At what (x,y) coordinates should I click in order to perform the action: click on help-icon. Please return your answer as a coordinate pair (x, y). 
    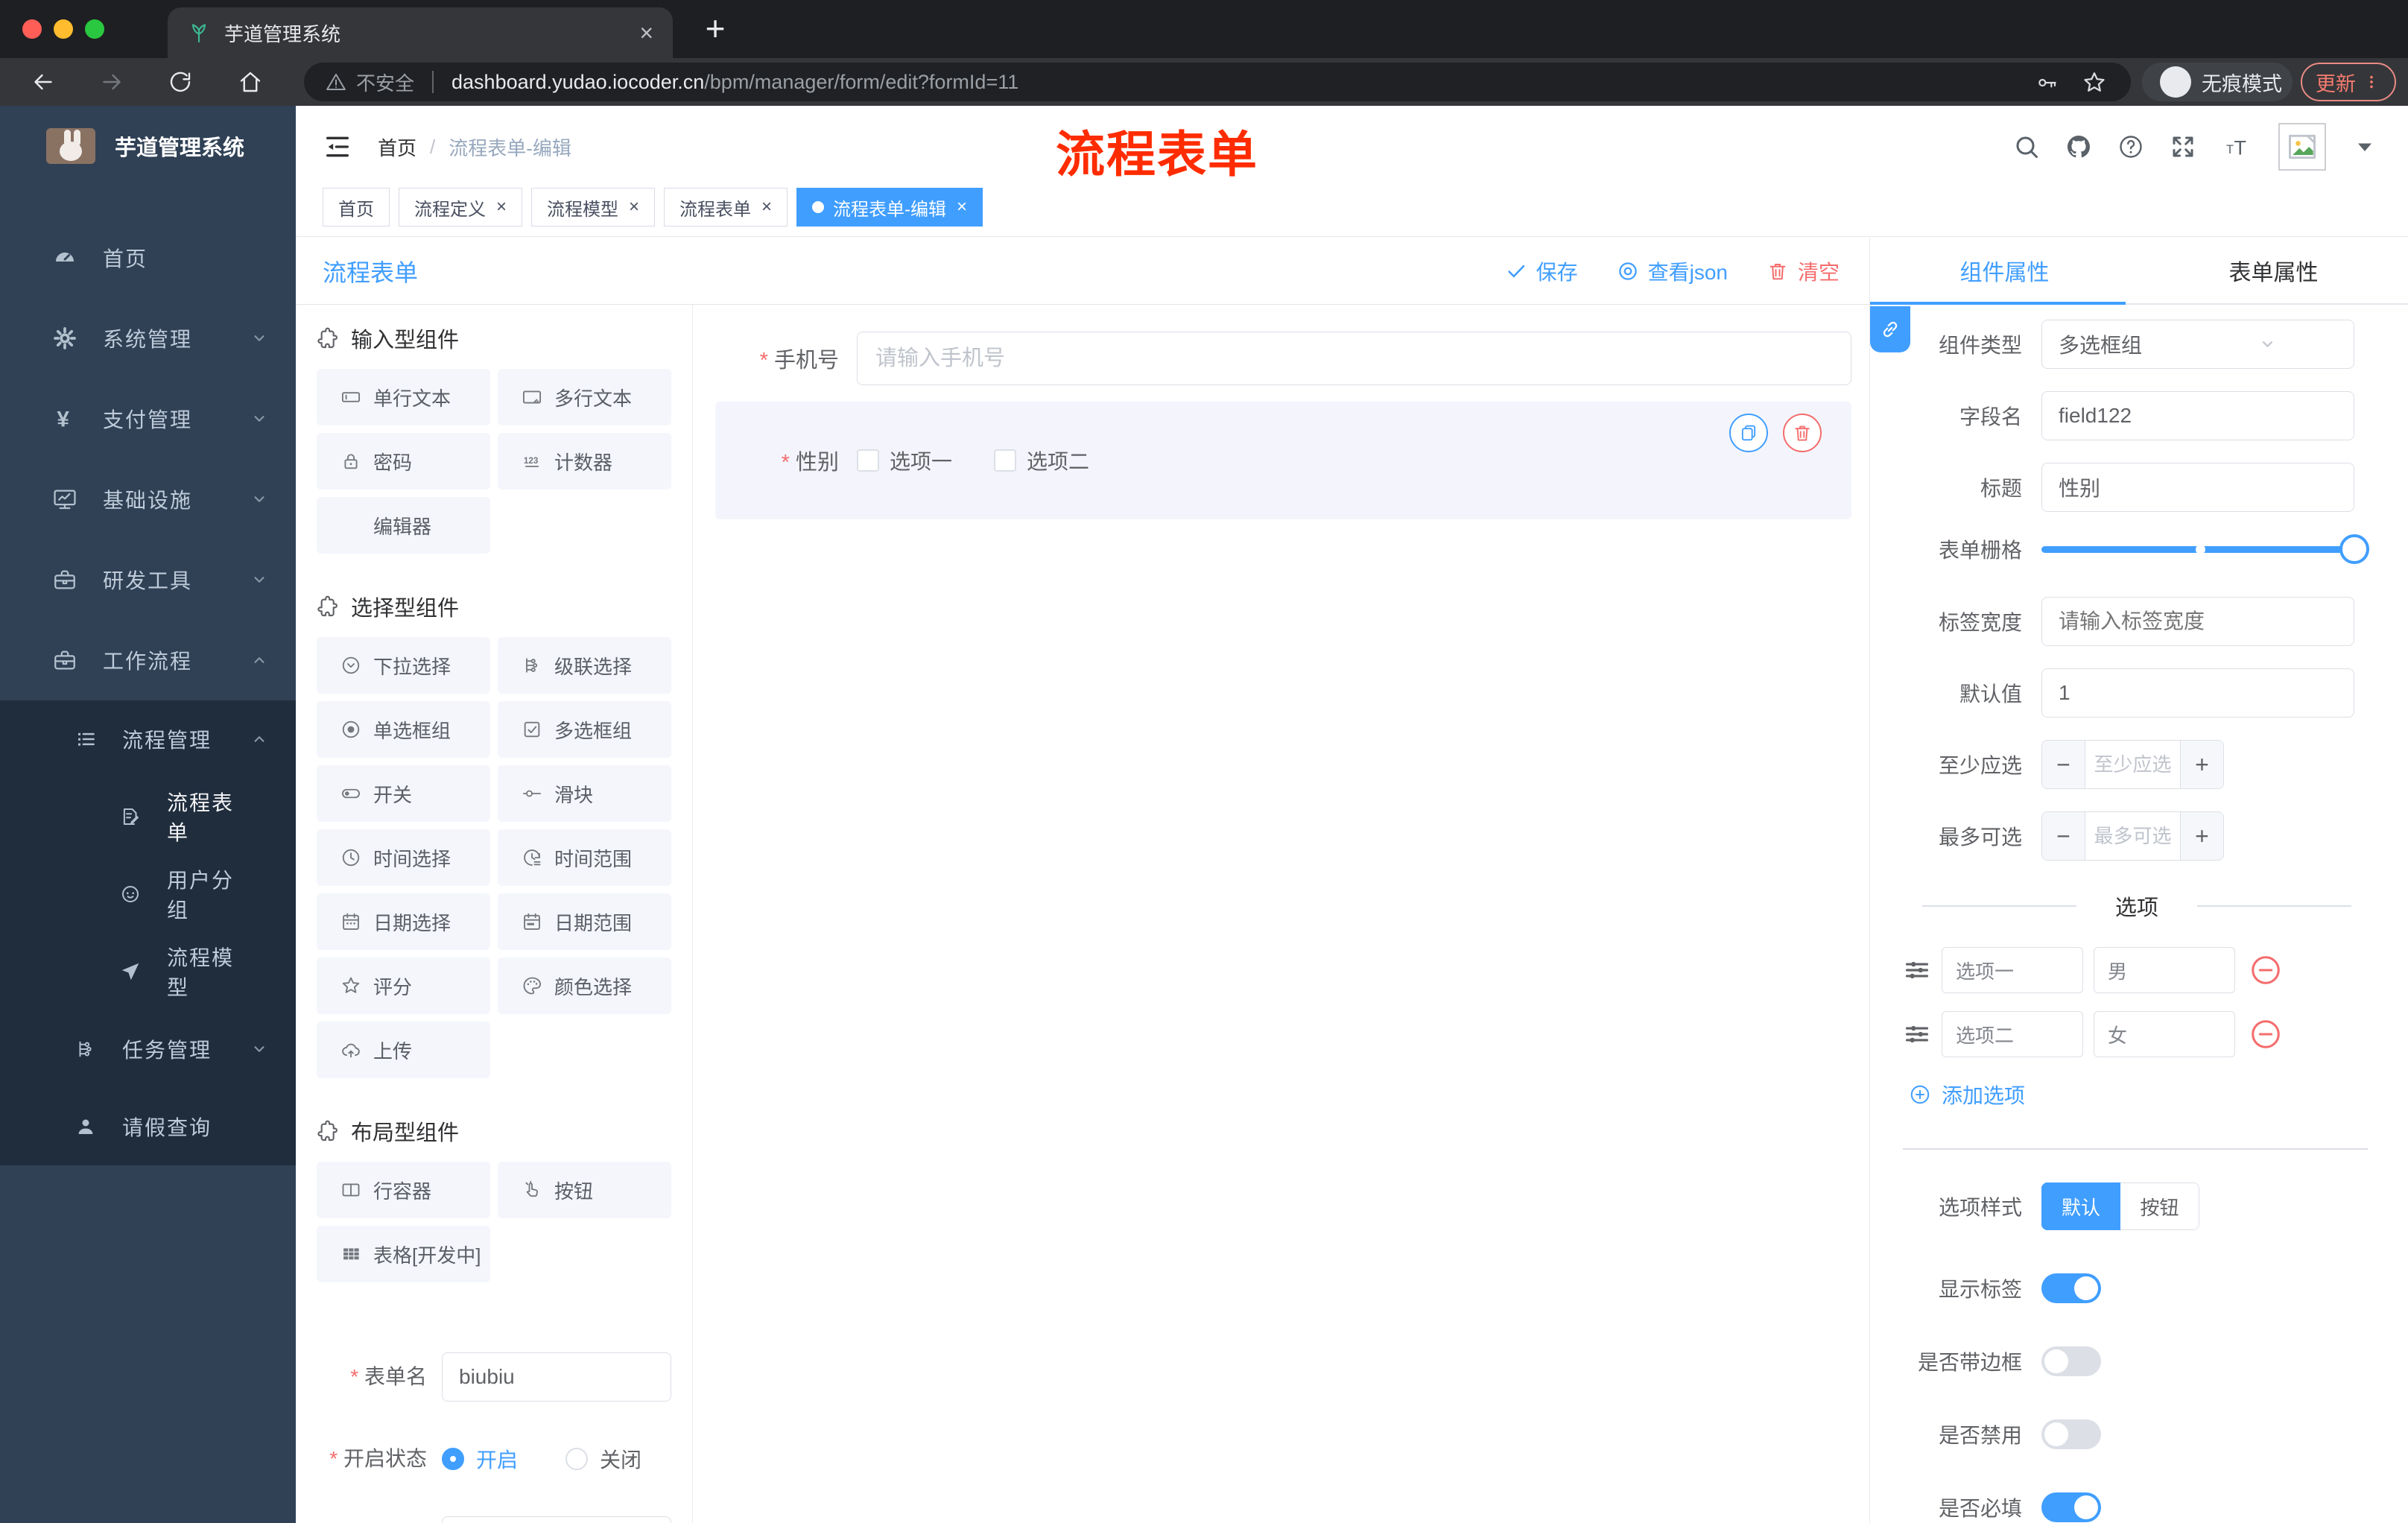
    Looking at the image, I should click on (2130, 146).